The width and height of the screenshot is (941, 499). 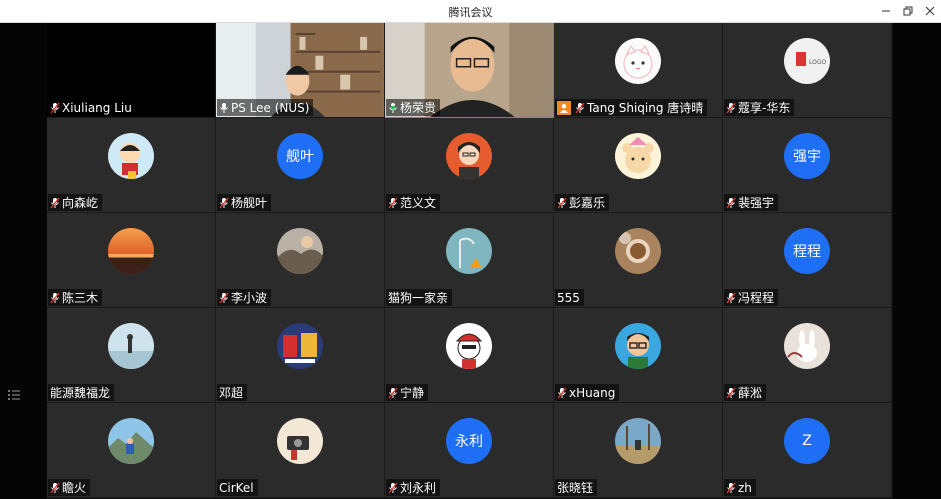 I want to click on participant-tile: 薛淞, so click(x=807, y=355).